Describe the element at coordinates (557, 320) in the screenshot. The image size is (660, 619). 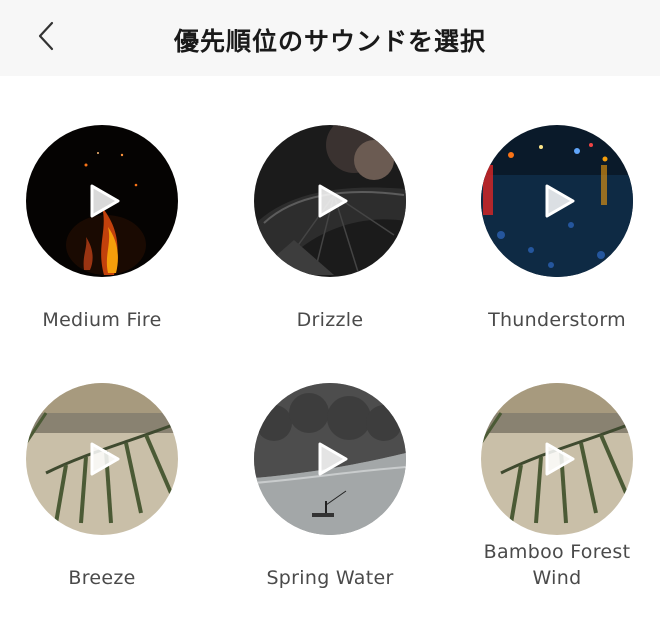
I see `sound-label: Thunderstorm` at that location.